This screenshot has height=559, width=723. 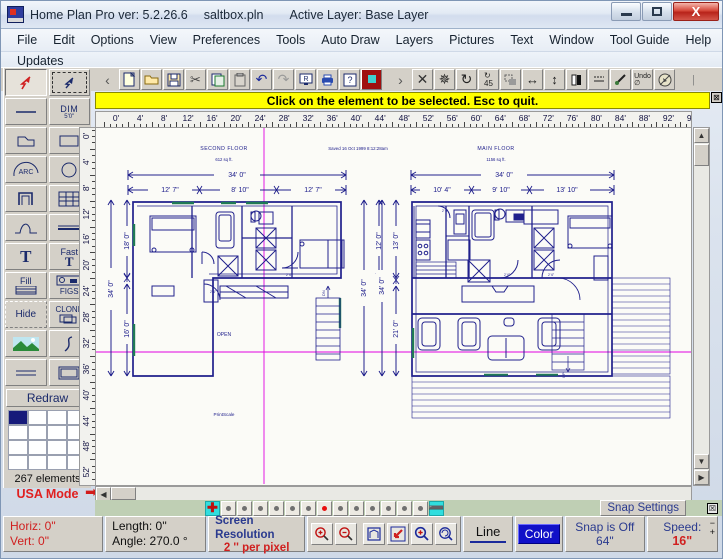 I want to click on polyline-tool, so click(x=26, y=140).